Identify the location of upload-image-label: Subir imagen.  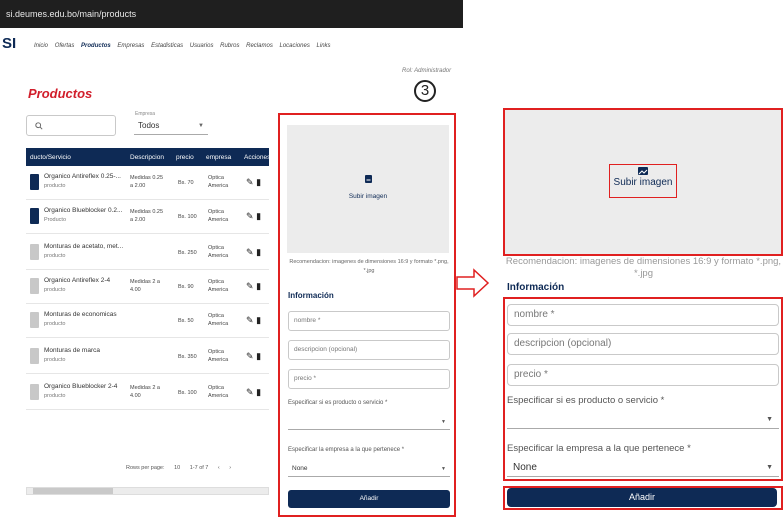
(368, 196).